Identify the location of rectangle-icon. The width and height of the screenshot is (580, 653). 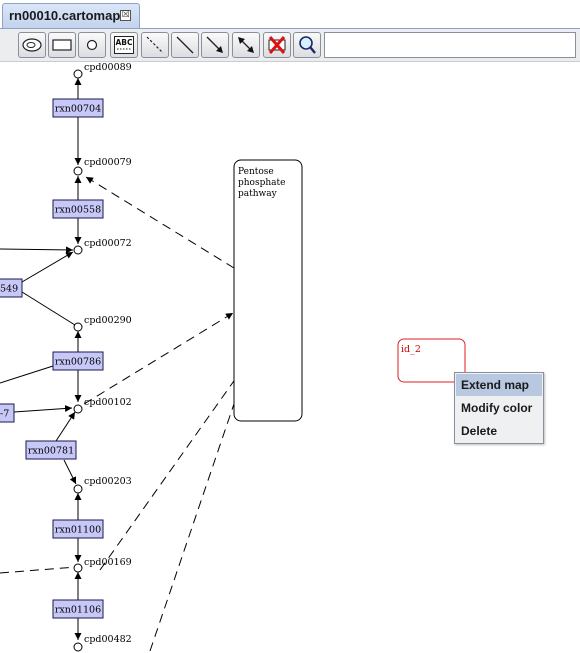
(62, 45).